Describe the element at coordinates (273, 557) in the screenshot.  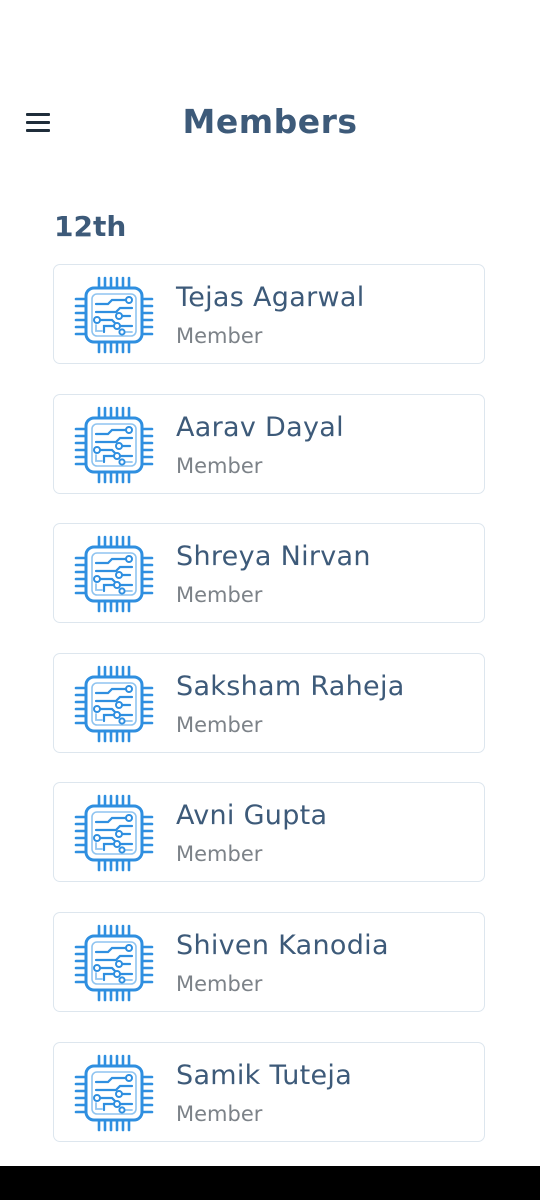
I see `member-name: Shreya Nirvan` at that location.